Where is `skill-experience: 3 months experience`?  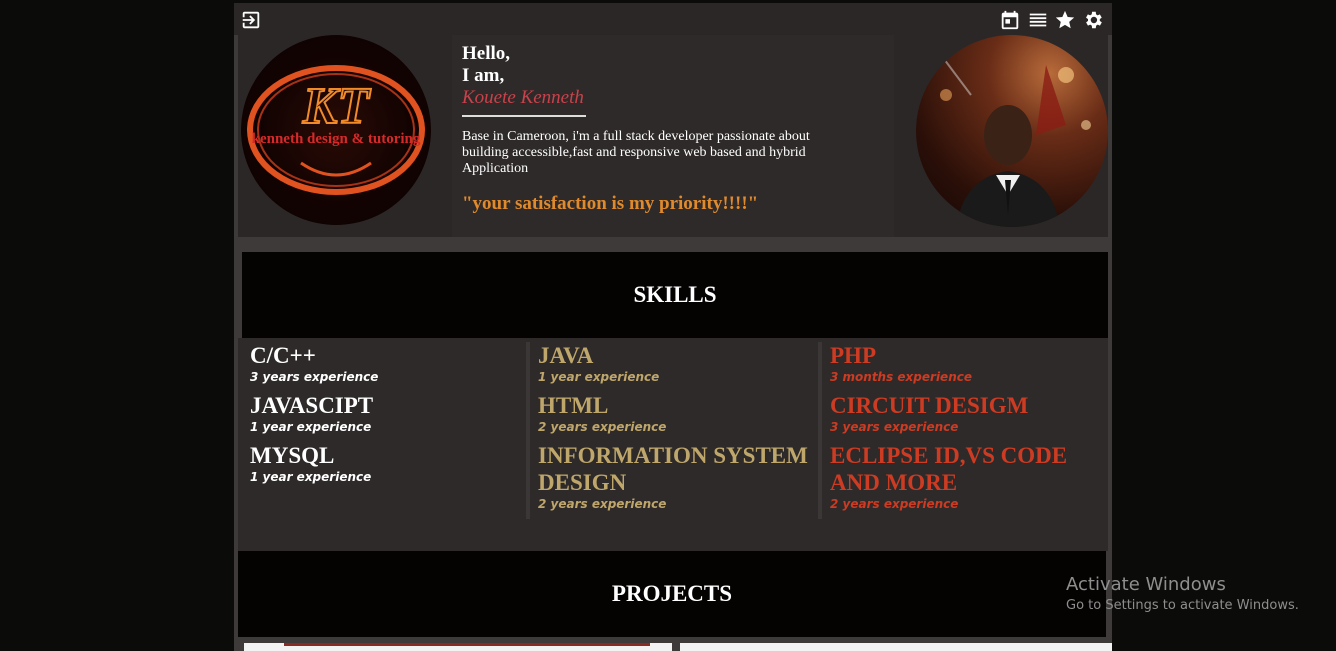
skill-experience: 3 months experience is located at coordinates (901, 377).